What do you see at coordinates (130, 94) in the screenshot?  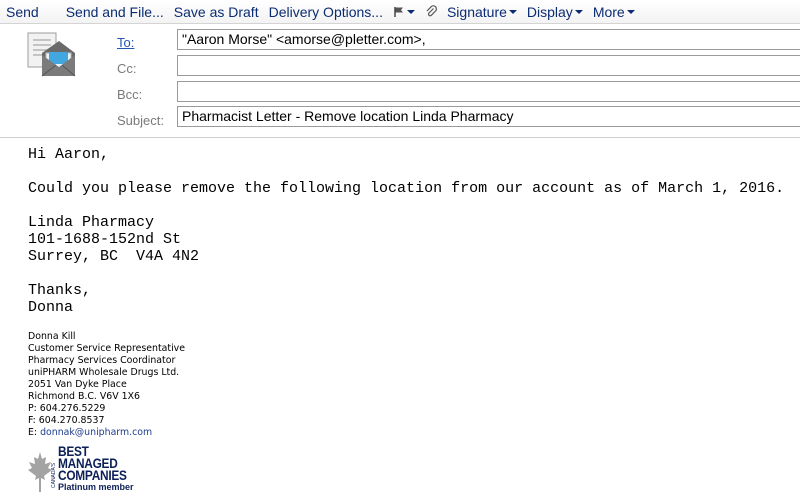 I see `bcc-label: Bcc:` at bounding box center [130, 94].